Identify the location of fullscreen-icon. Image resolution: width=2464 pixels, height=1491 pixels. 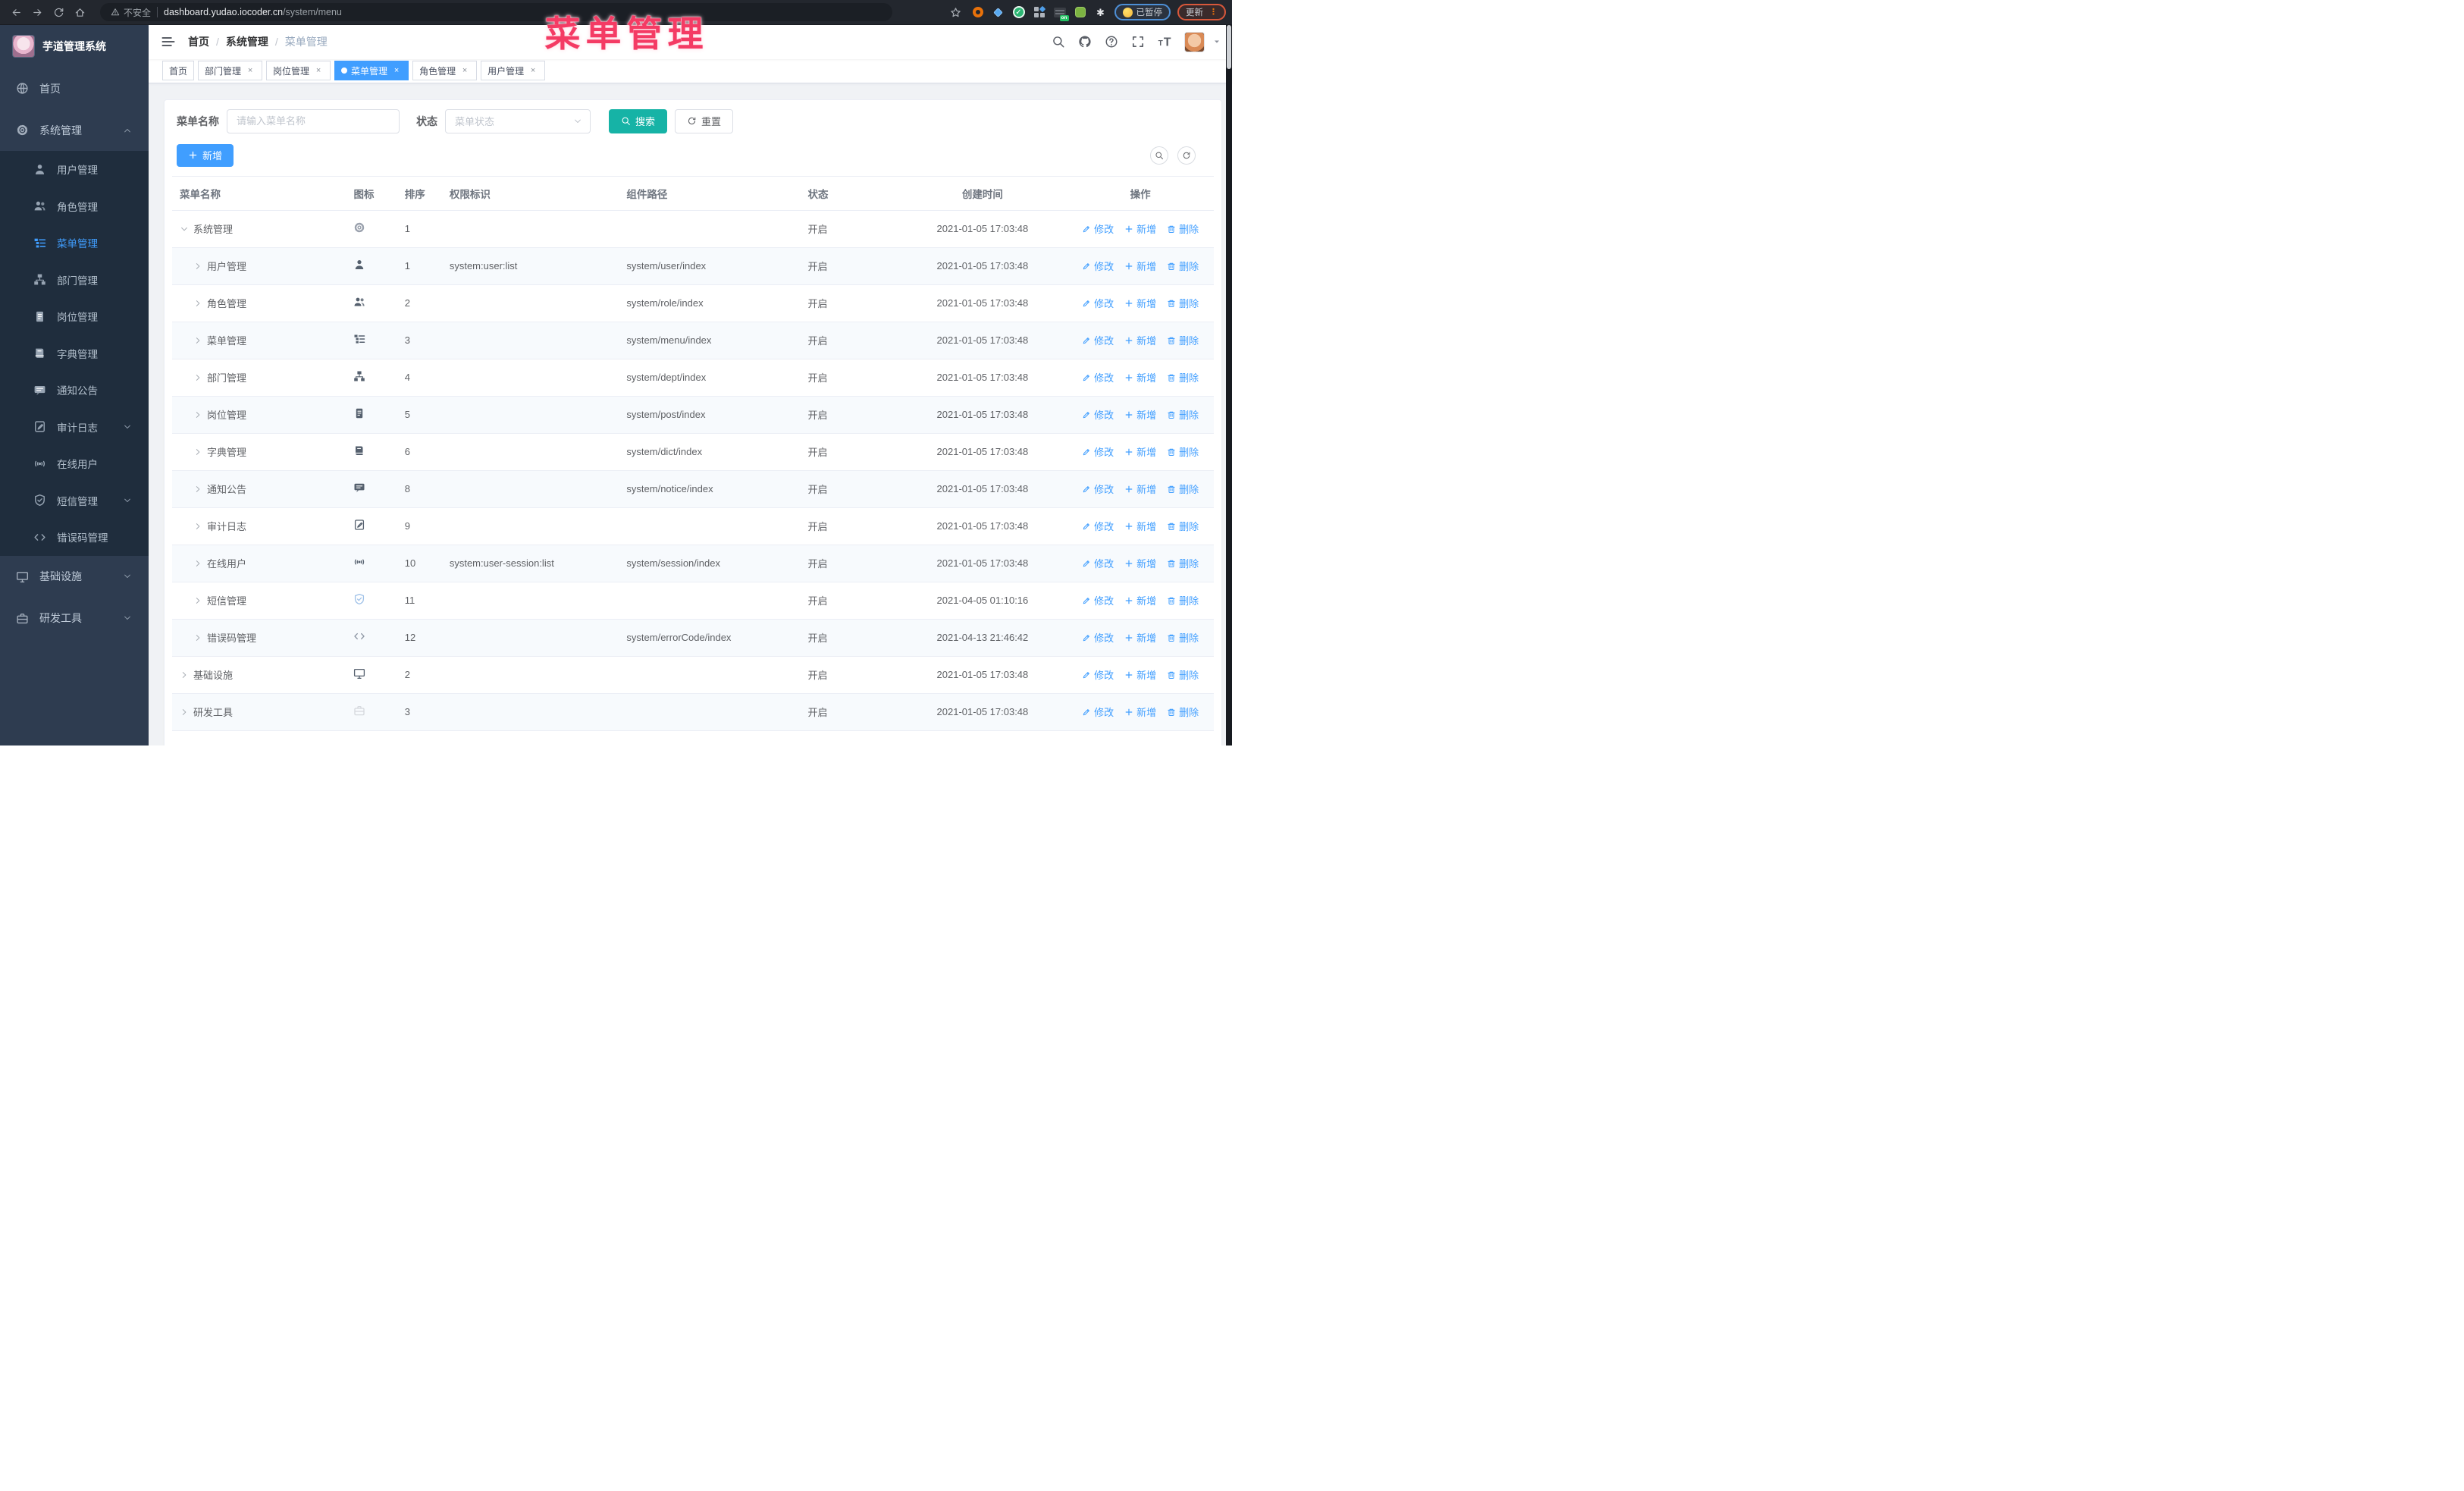
(1138, 42).